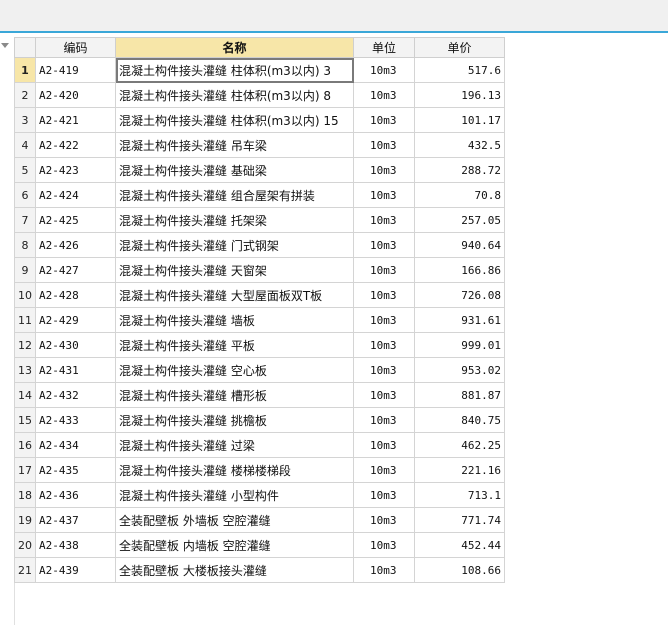  Describe the element at coordinates (25, 70) in the screenshot. I see `row-number: 1` at that location.